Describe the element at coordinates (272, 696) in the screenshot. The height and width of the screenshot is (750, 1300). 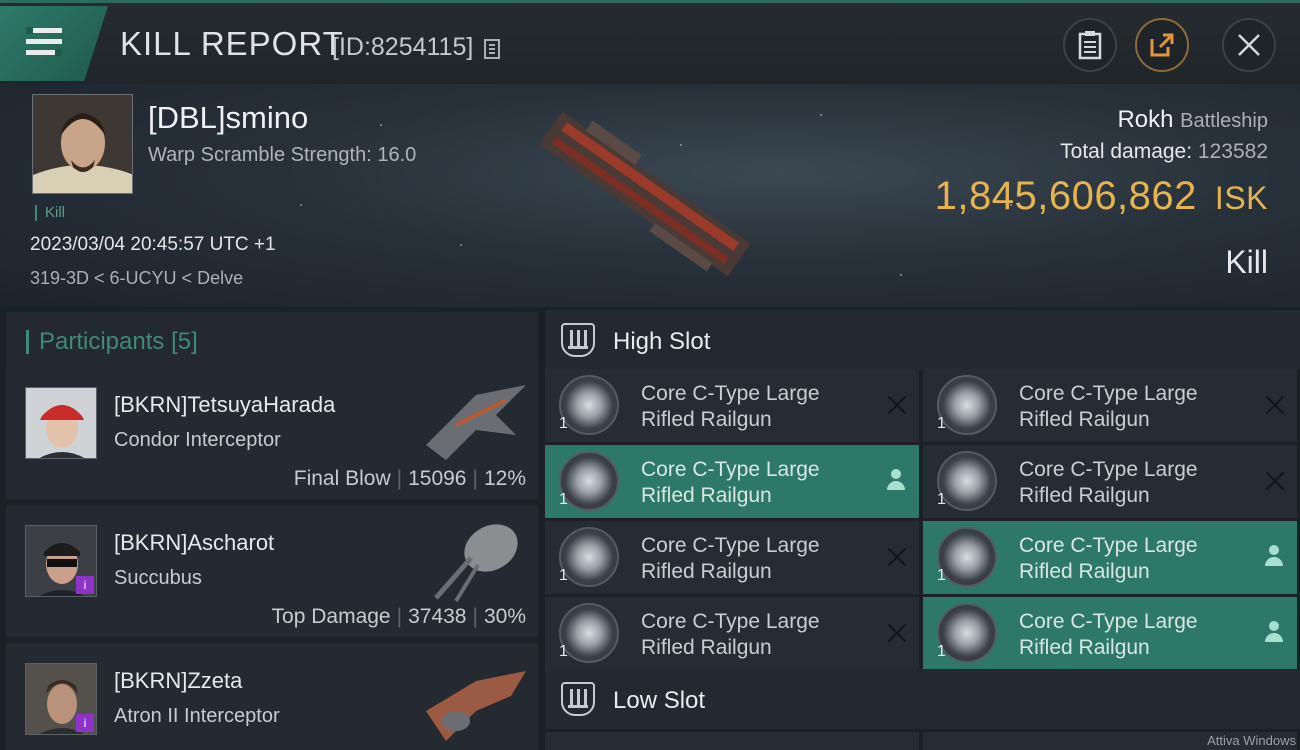
I see `participant-card: i [BKRN]Zzeta Atron II Interceptor` at that location.